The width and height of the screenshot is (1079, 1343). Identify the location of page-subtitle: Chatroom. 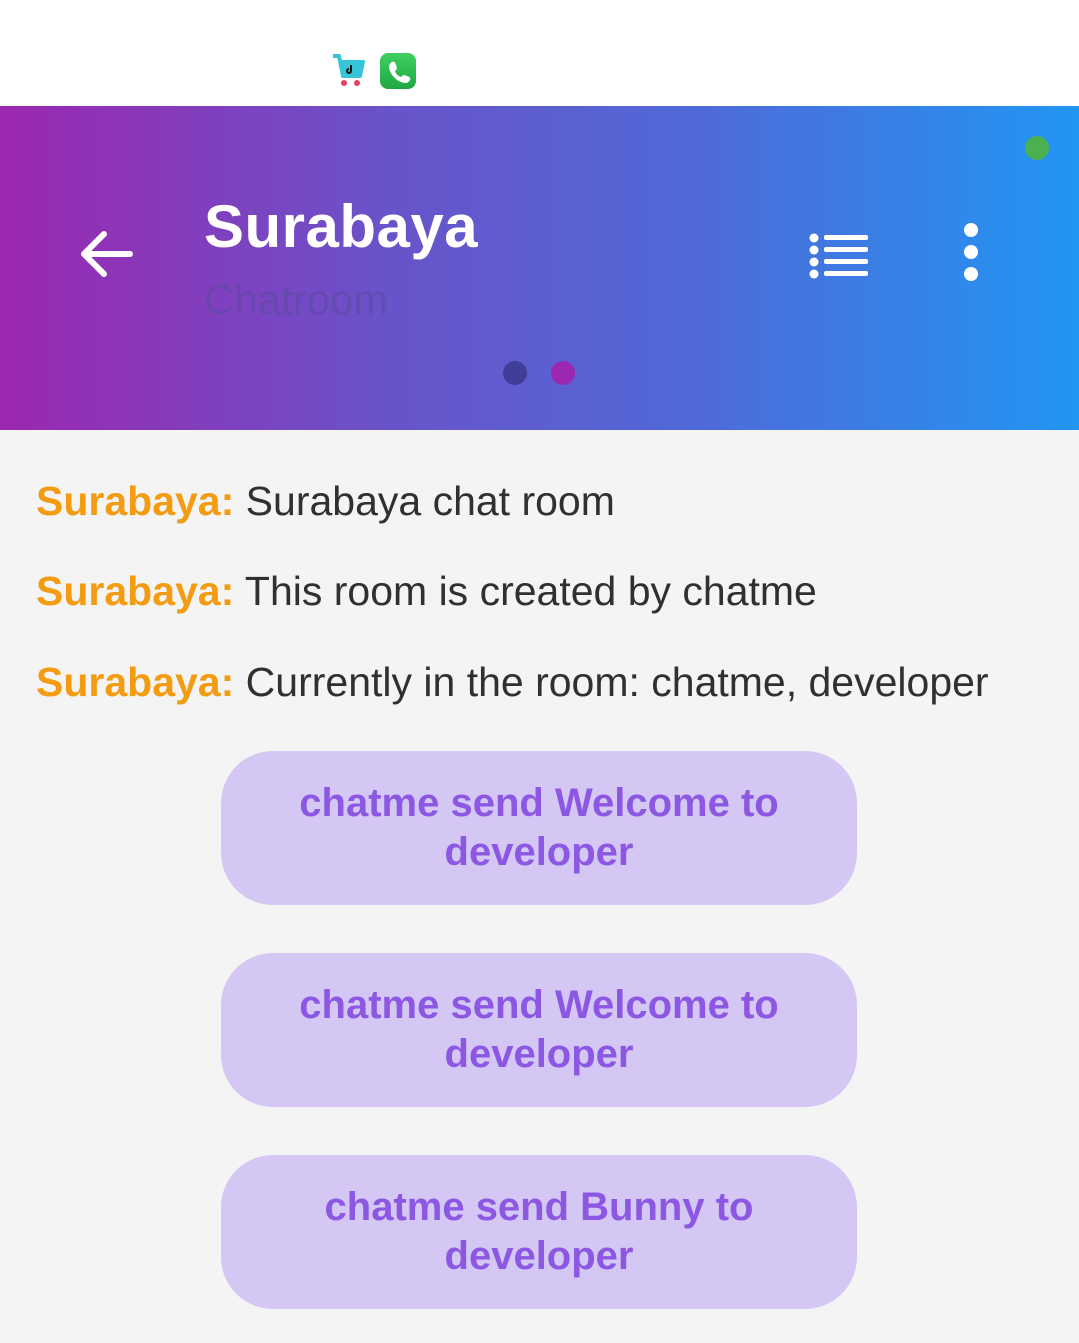
(296, 299).